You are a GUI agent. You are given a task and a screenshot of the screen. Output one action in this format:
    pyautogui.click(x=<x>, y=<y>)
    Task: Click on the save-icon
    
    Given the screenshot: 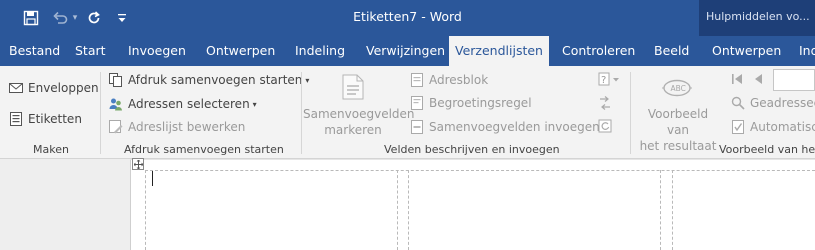 What is the action you would take?
    pyautogui.click(x=31, y=18)
    